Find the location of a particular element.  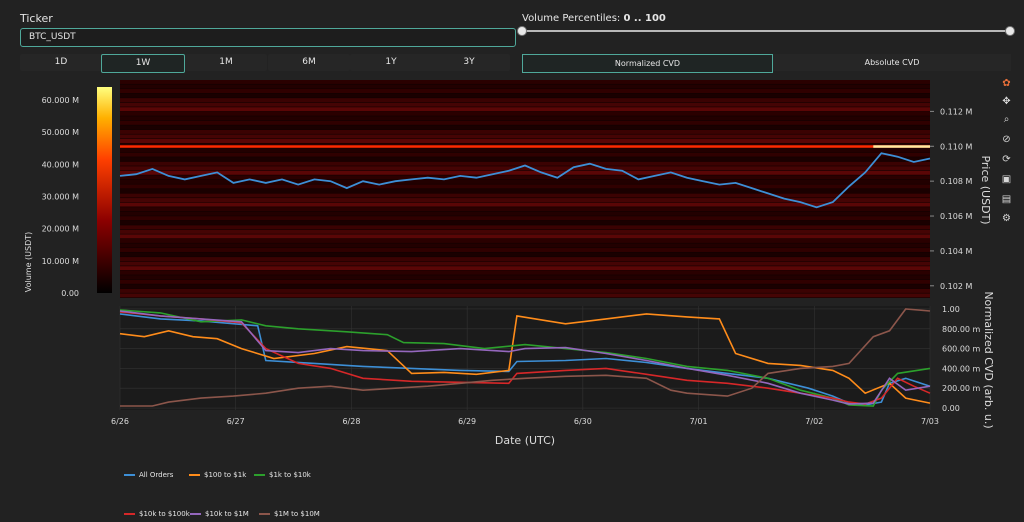

legend-1k-10k: $1k to $10k is located at coordinates (282, 475).